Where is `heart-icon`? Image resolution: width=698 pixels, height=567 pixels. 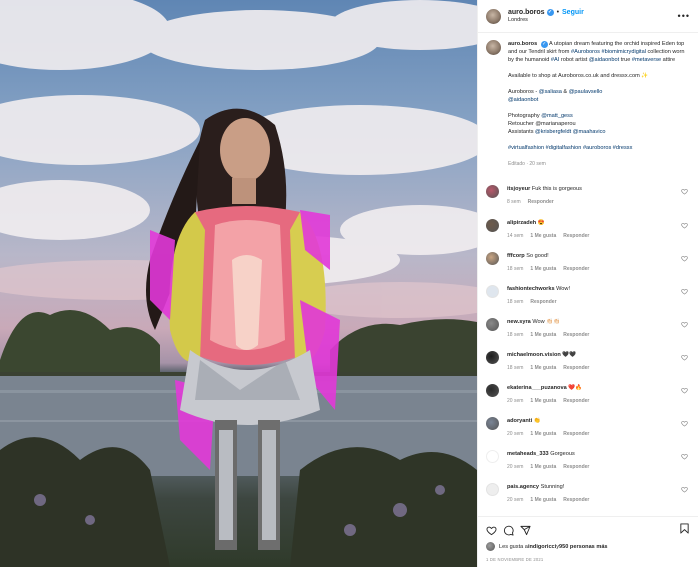
heart-icon is located at coordinates (491, 530).